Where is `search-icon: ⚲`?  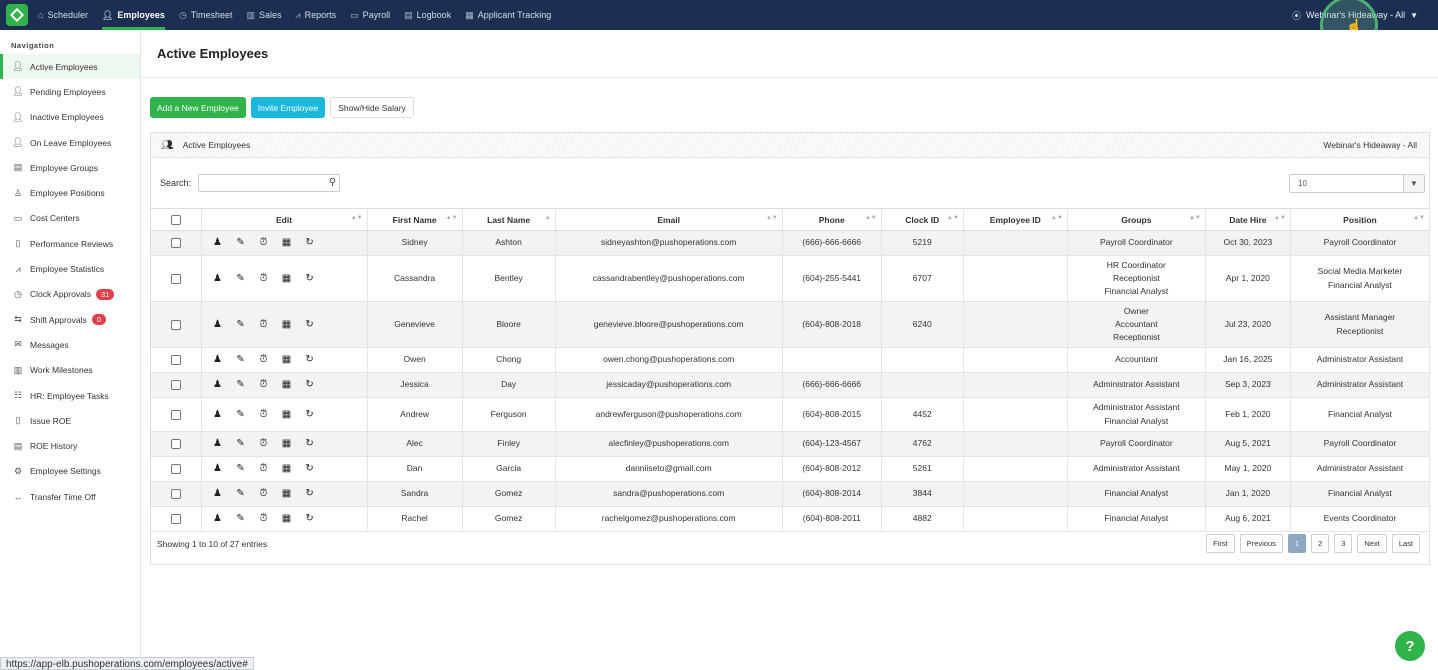
search-icon: ⚲ is located at coordinates (332, 182).